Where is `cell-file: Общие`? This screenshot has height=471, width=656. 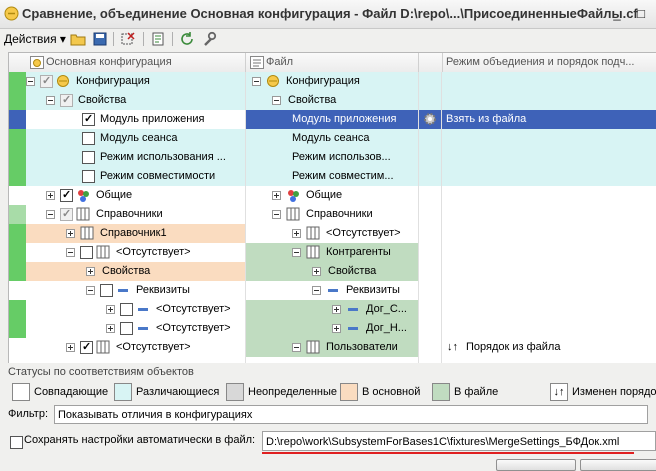
cell-file: Общие is located at coordinates (332, 195).